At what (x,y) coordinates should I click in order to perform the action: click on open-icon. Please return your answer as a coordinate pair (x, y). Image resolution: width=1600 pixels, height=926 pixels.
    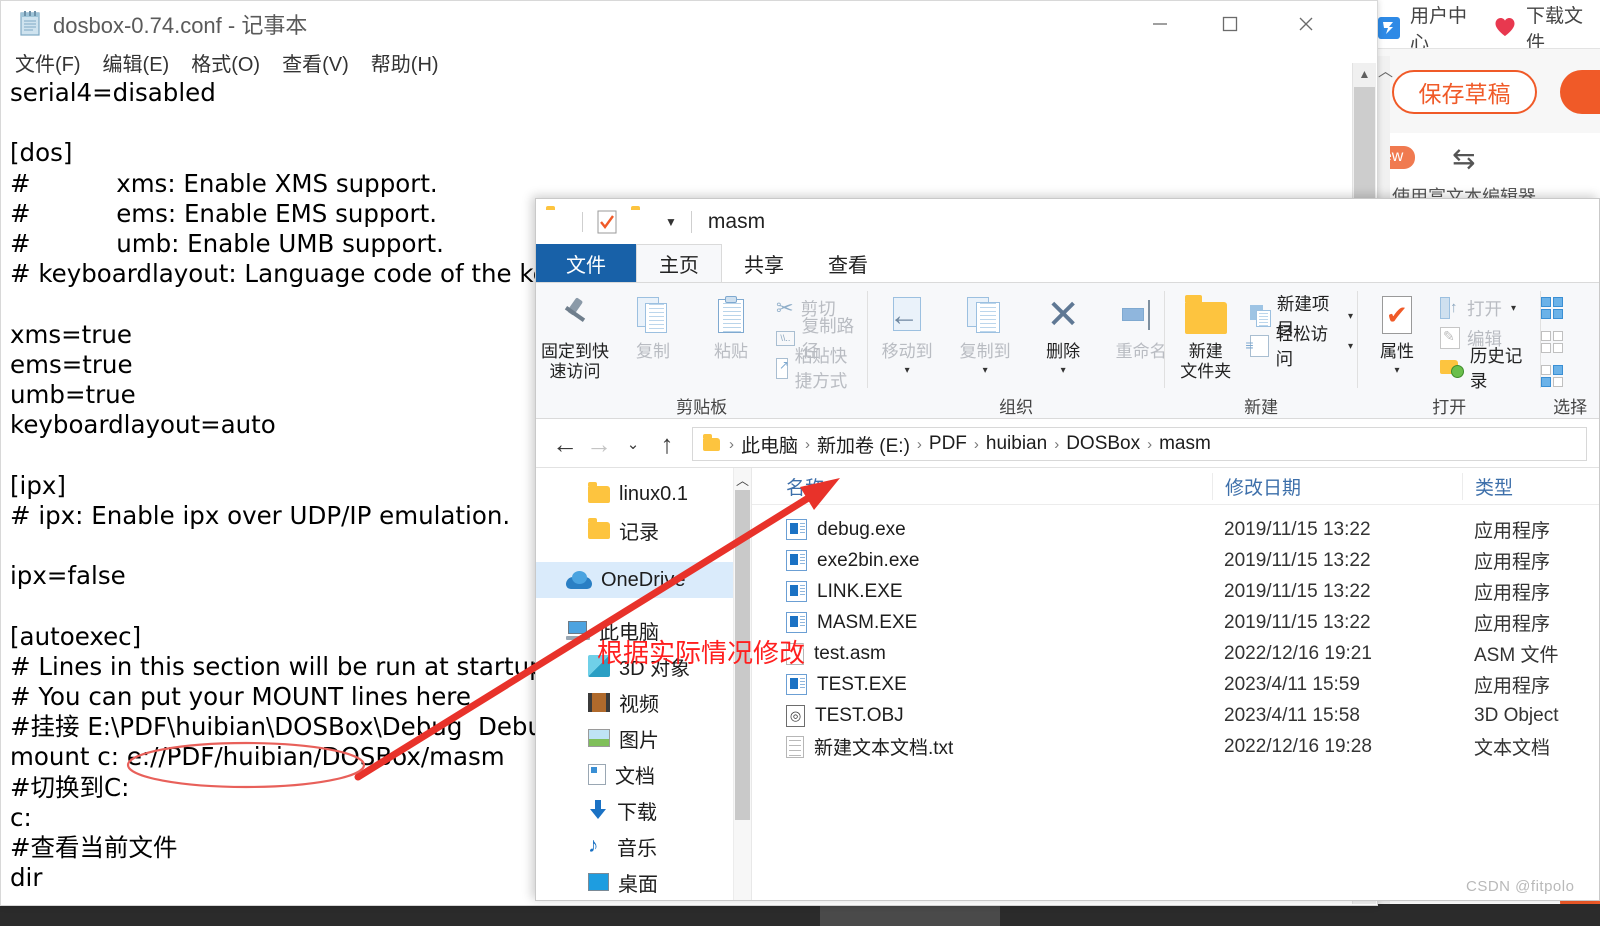
    Looking at the image, I should click on (1450, 308).